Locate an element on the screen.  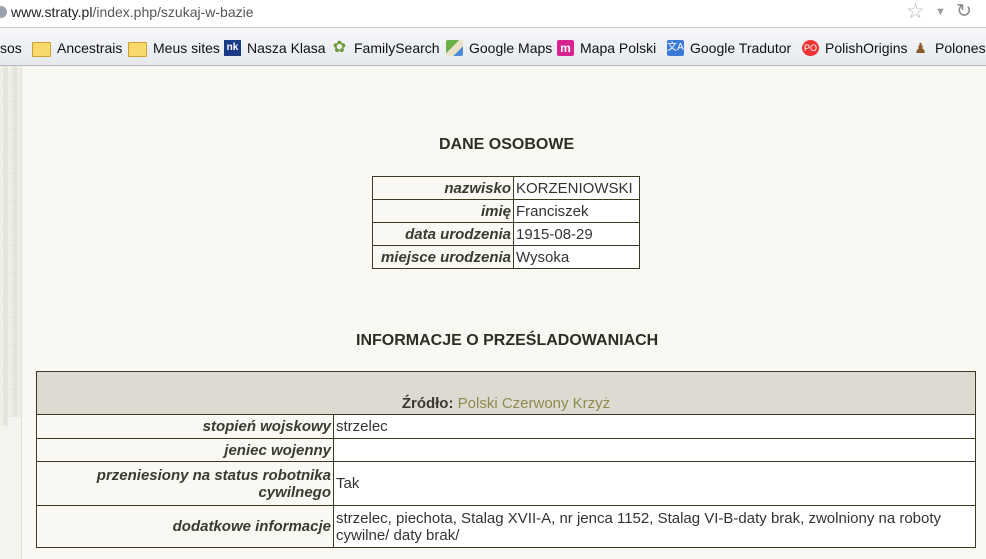
row-label: imię is located at coordinates (443, 211).